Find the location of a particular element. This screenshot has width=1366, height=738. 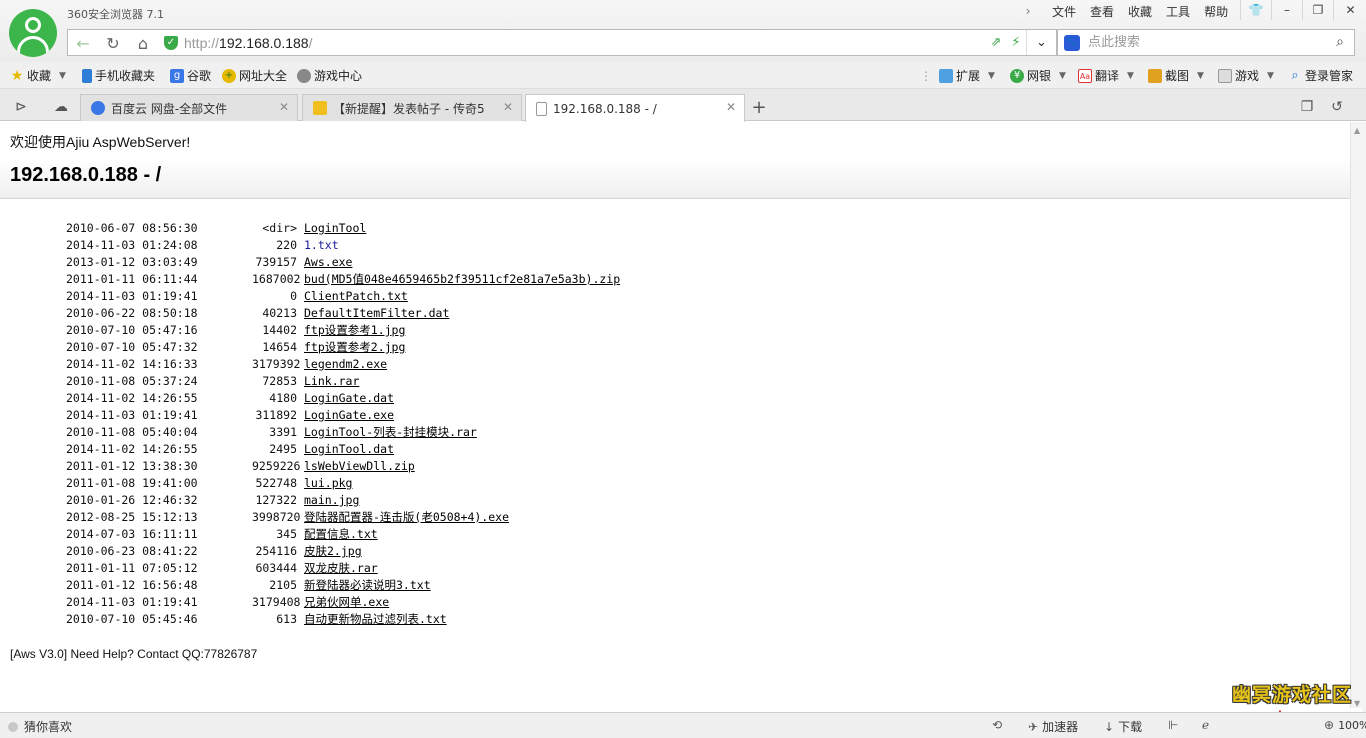

entry-link: LoginGate.dat is located at coordinates (349, 398).